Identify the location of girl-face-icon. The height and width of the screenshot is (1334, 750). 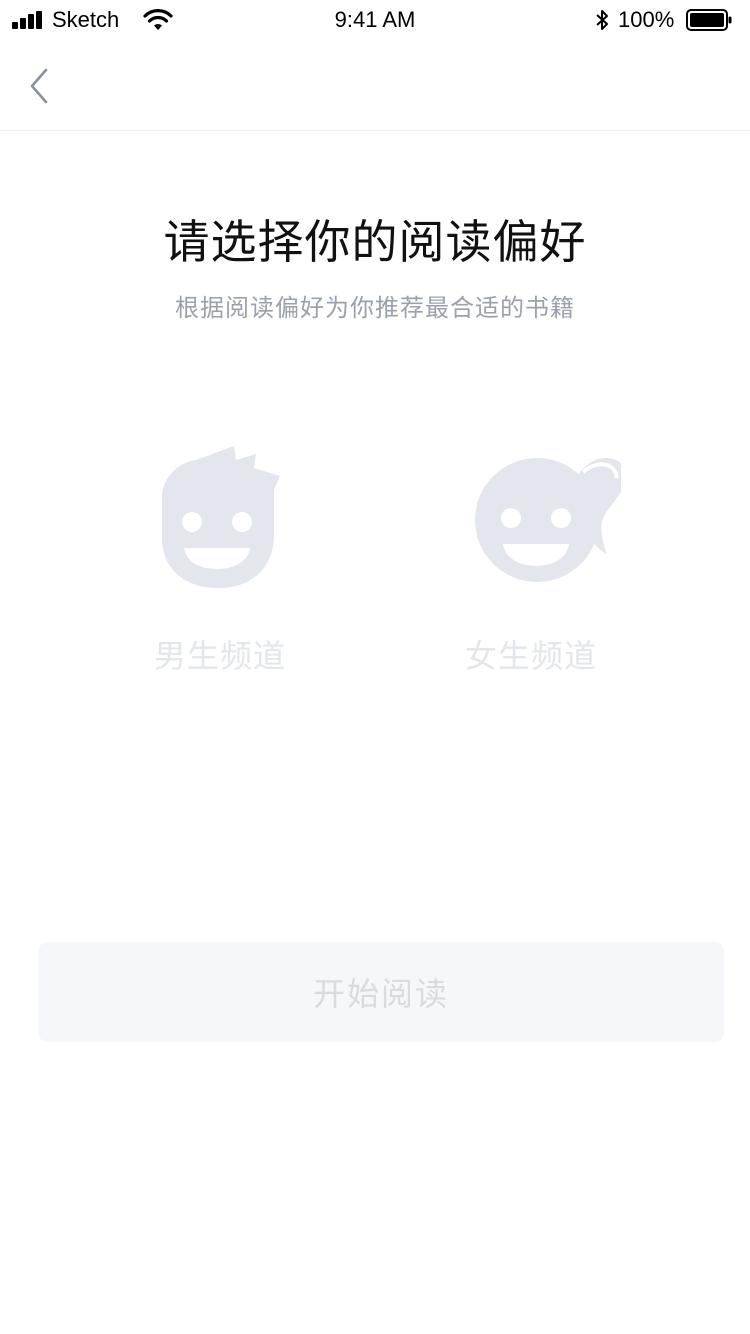
(548, 520).